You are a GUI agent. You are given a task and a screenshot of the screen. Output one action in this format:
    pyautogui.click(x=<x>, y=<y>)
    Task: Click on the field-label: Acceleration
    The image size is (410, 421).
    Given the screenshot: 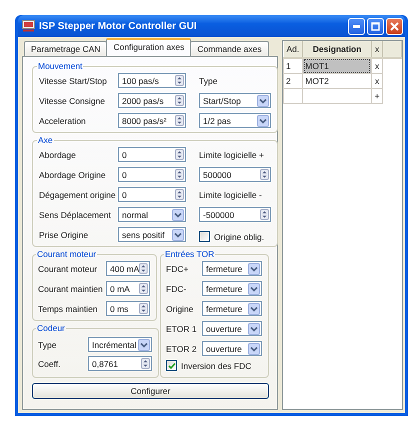 What is the action you would take?
    pyautogui.click(x=63, y=121)
    